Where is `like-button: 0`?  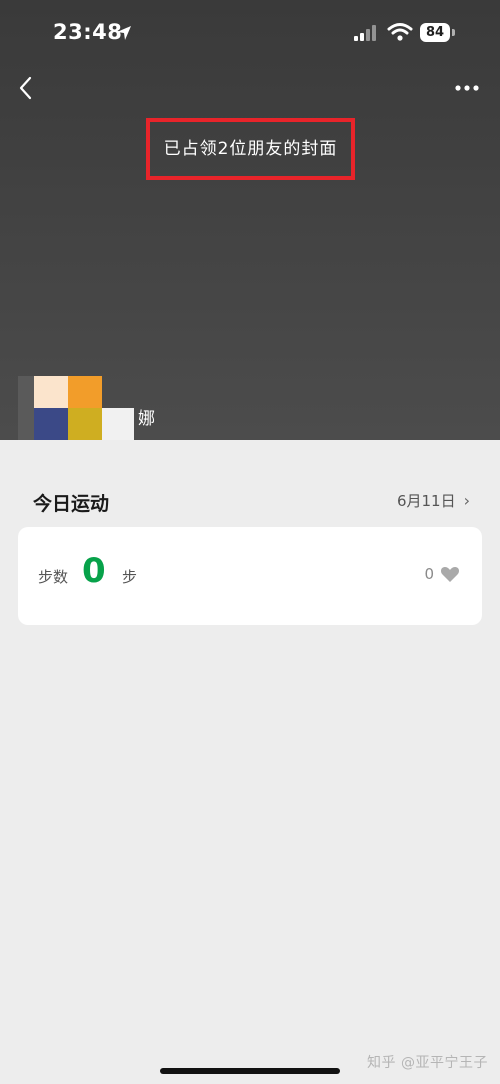 like-button: 0 is located at coordinates (442, 574).